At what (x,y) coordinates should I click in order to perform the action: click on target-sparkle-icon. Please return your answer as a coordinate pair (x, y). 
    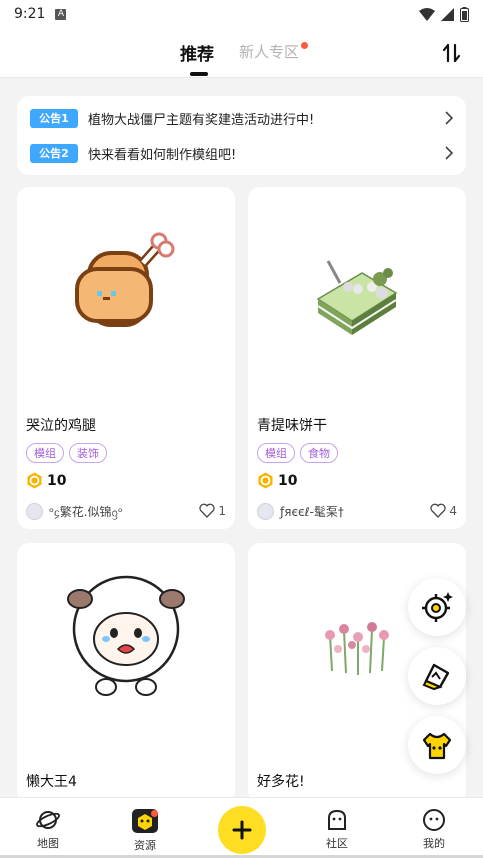
    Looking at the image, I should click on (437, 607).